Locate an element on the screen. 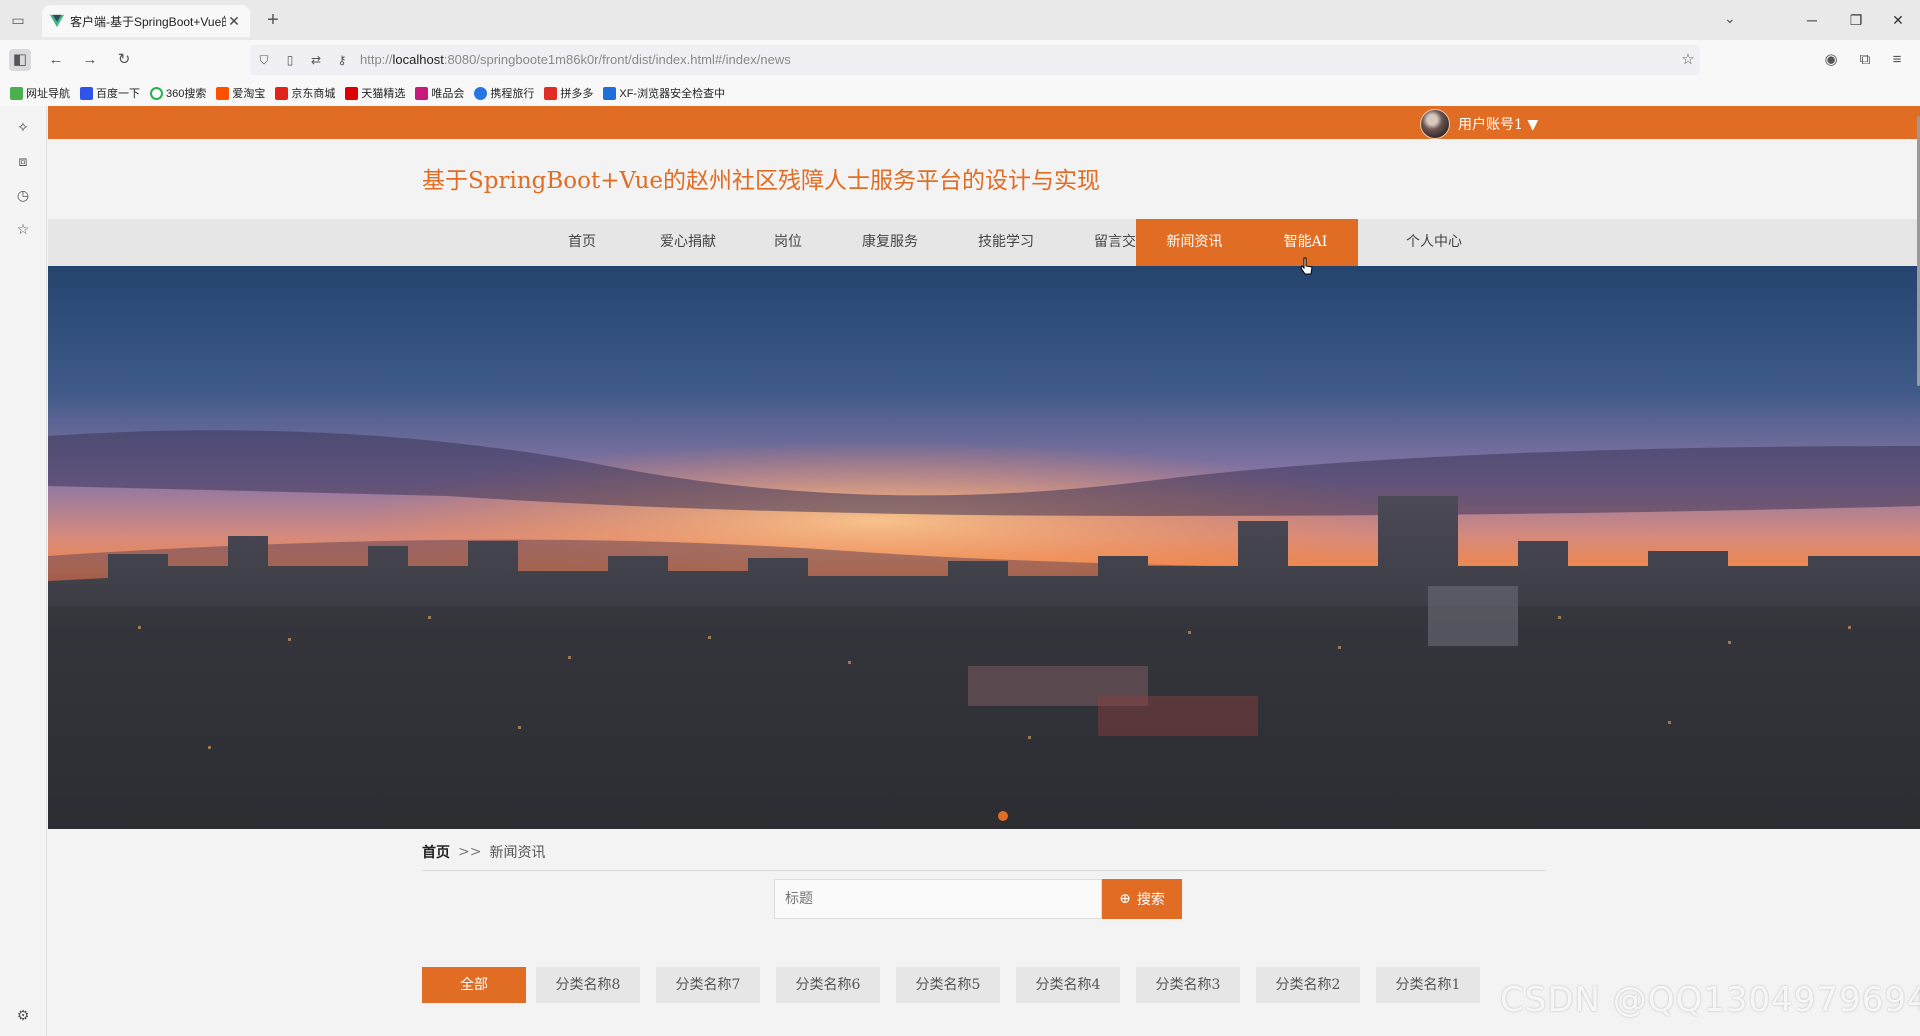  reload-icon: ↻ is located at coordinates (124, 60).